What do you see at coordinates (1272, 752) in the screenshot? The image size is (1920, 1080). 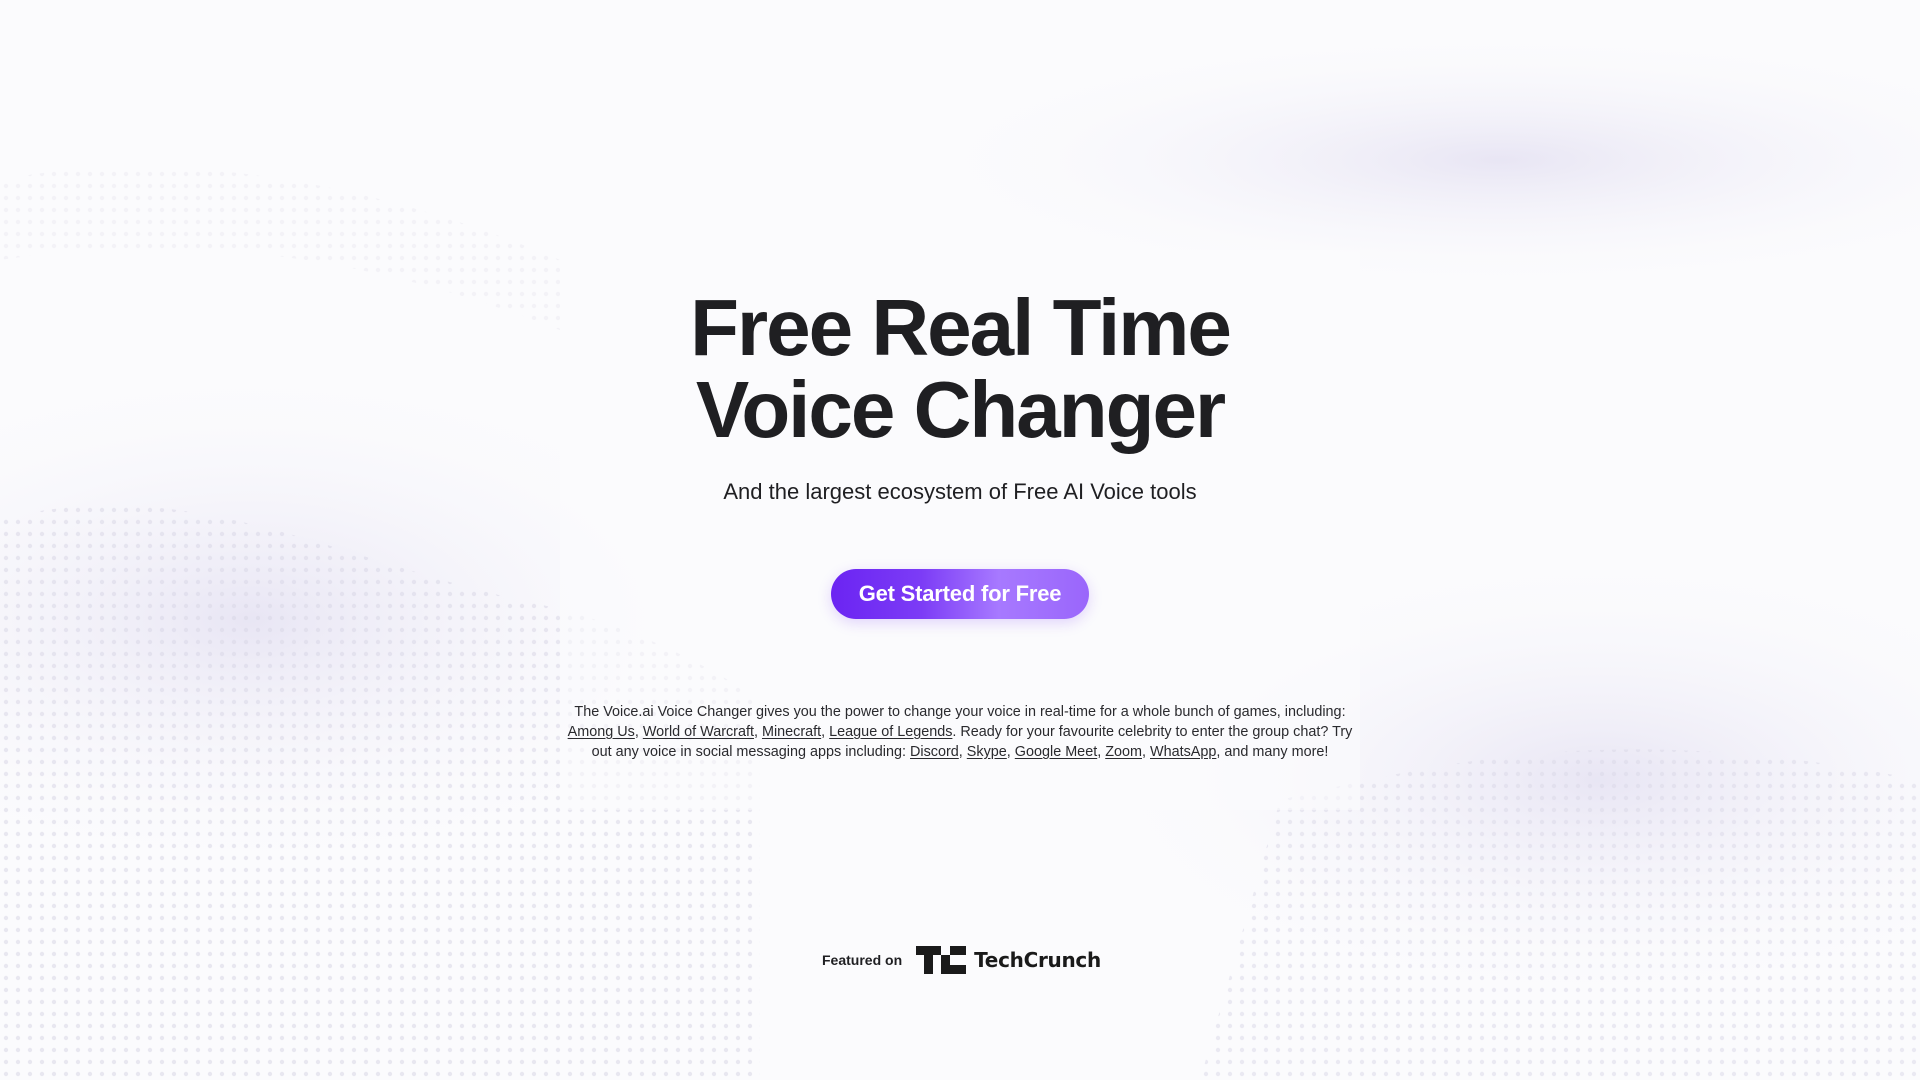 I see `description-text-3: , and many more!` at bounding box center [1272, 752].